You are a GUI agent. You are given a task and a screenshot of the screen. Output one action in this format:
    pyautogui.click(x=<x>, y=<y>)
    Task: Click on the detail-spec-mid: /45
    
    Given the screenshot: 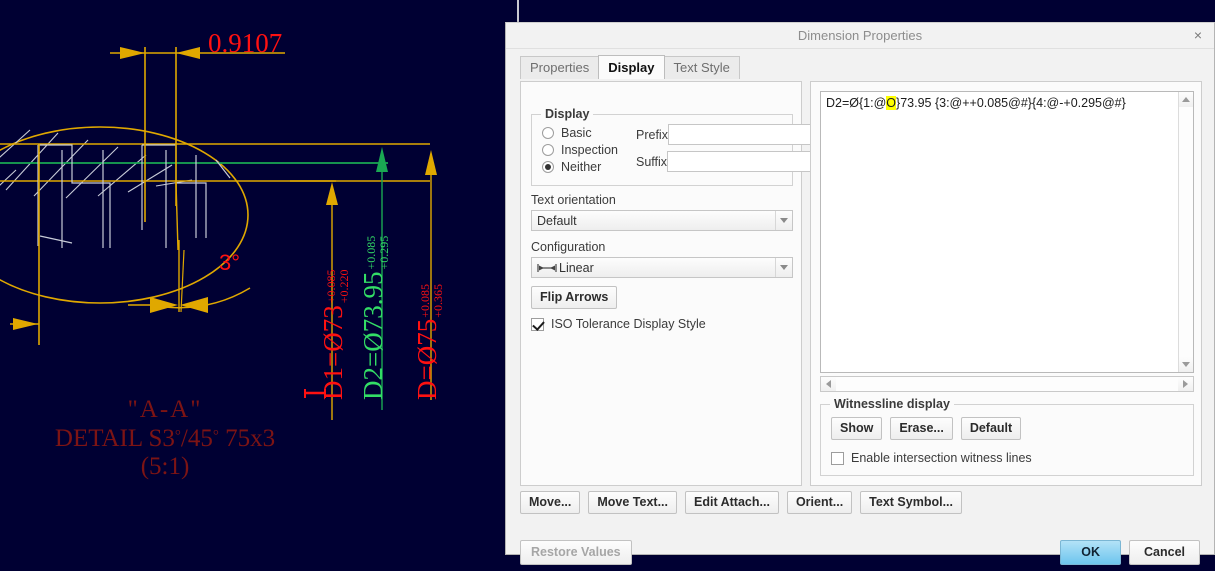 What is the action you would take?
    pyautogui.click(x=196, y=438)
    